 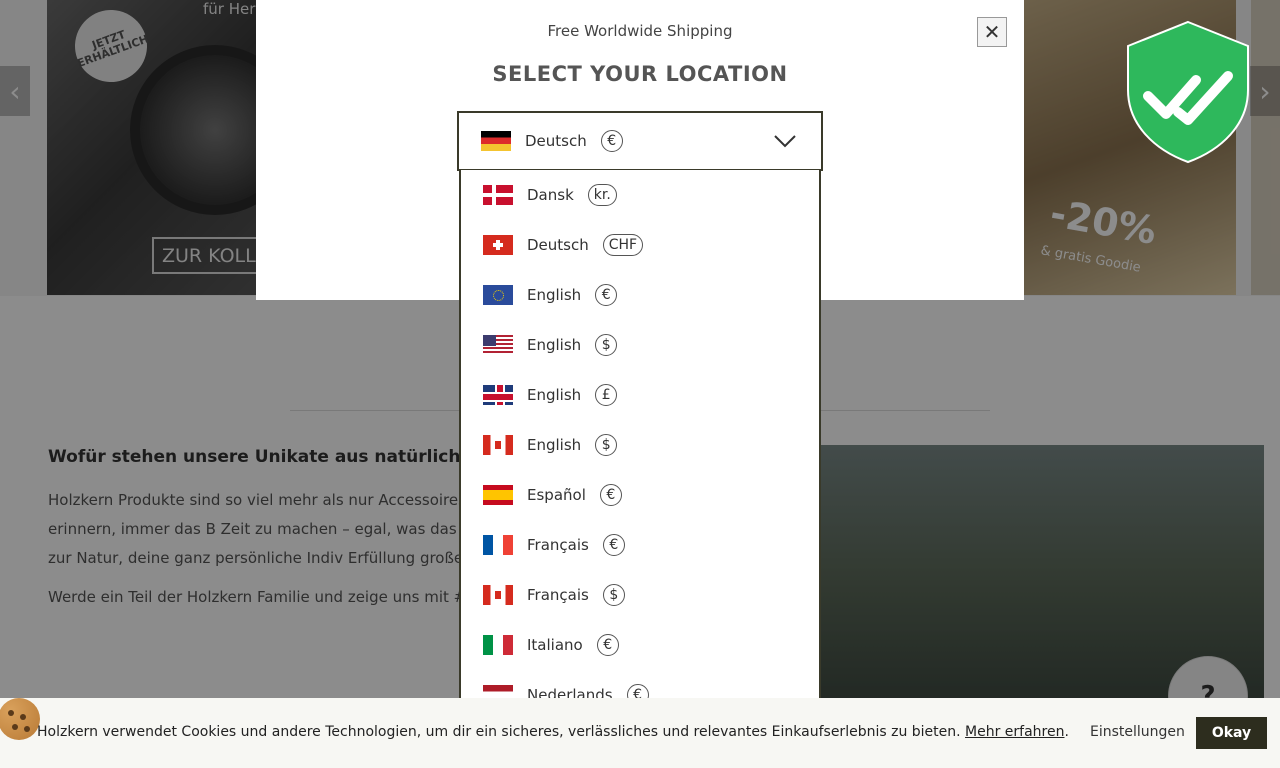 What do you see at coordinates (1231, 733) in the screenshot?
I see `cookie-okay-button: Okay` at bounding box center [1231, 733].